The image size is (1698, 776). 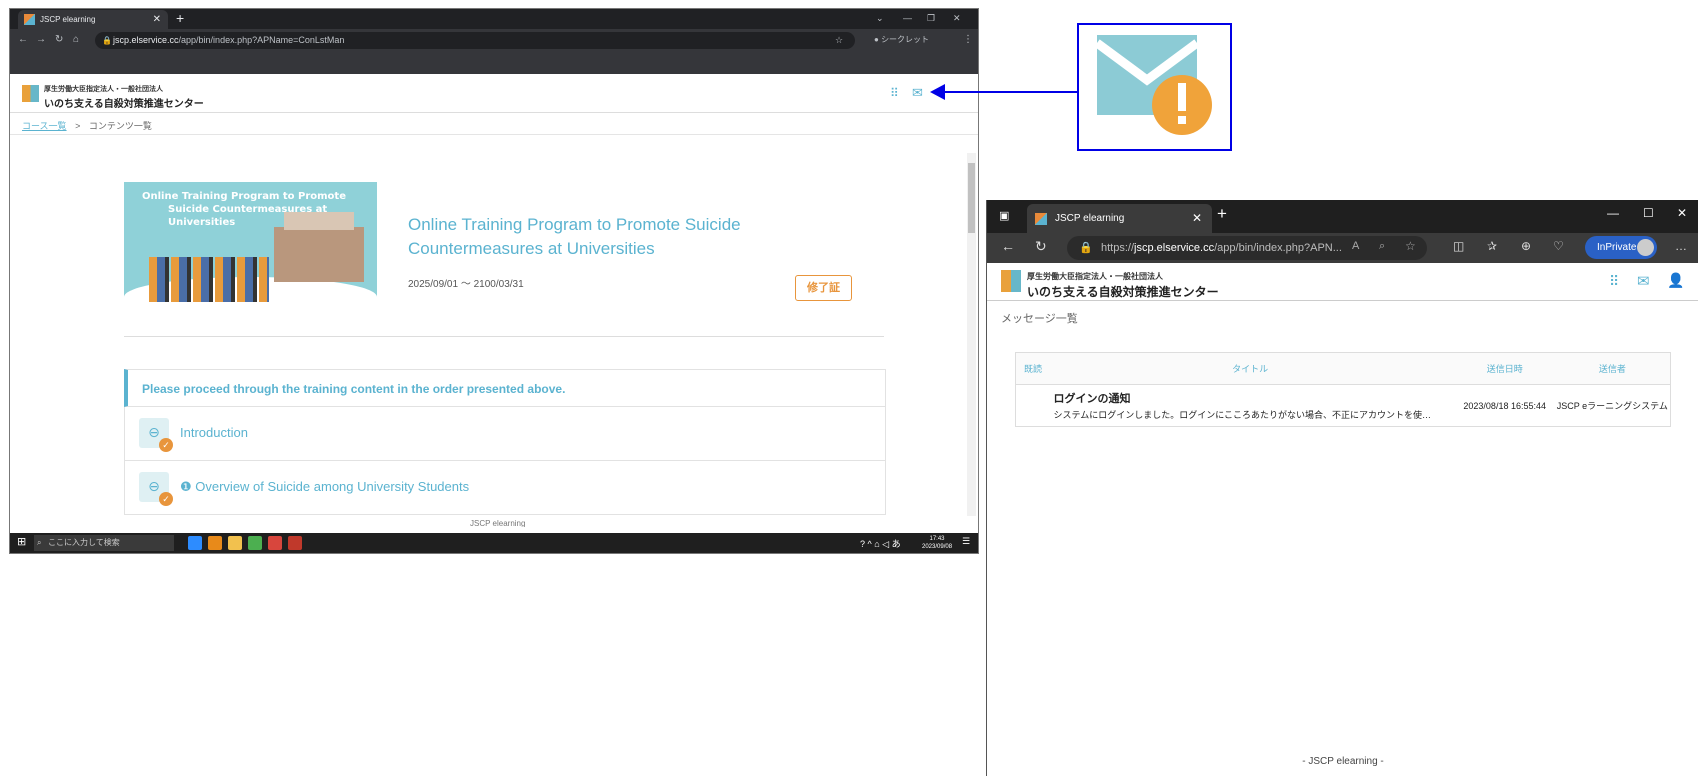 I want to click on favorite-star-icon: ☆, so click(x=1410, y=246).